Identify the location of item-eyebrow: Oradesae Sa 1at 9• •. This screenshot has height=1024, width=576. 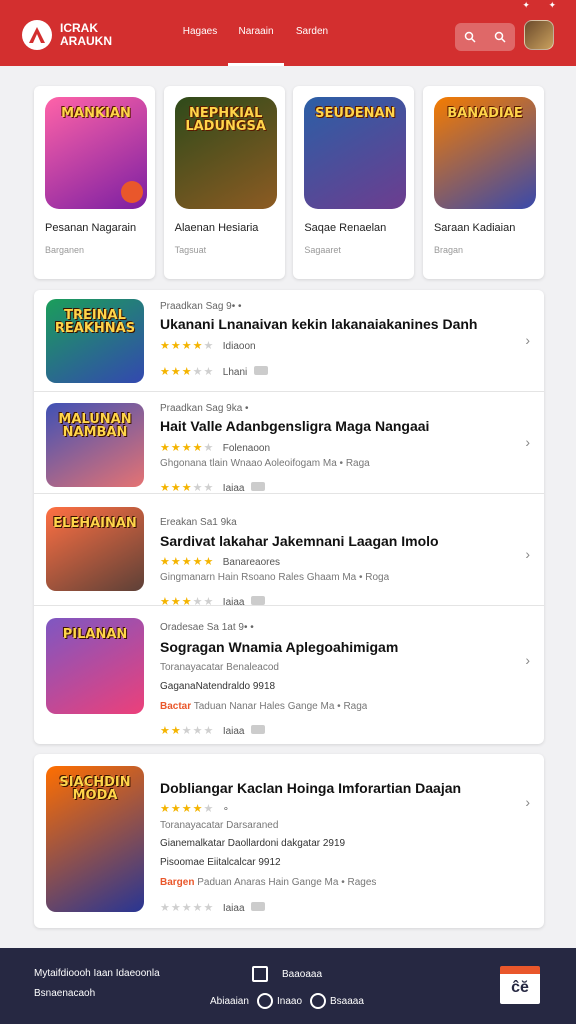
(207, 627).